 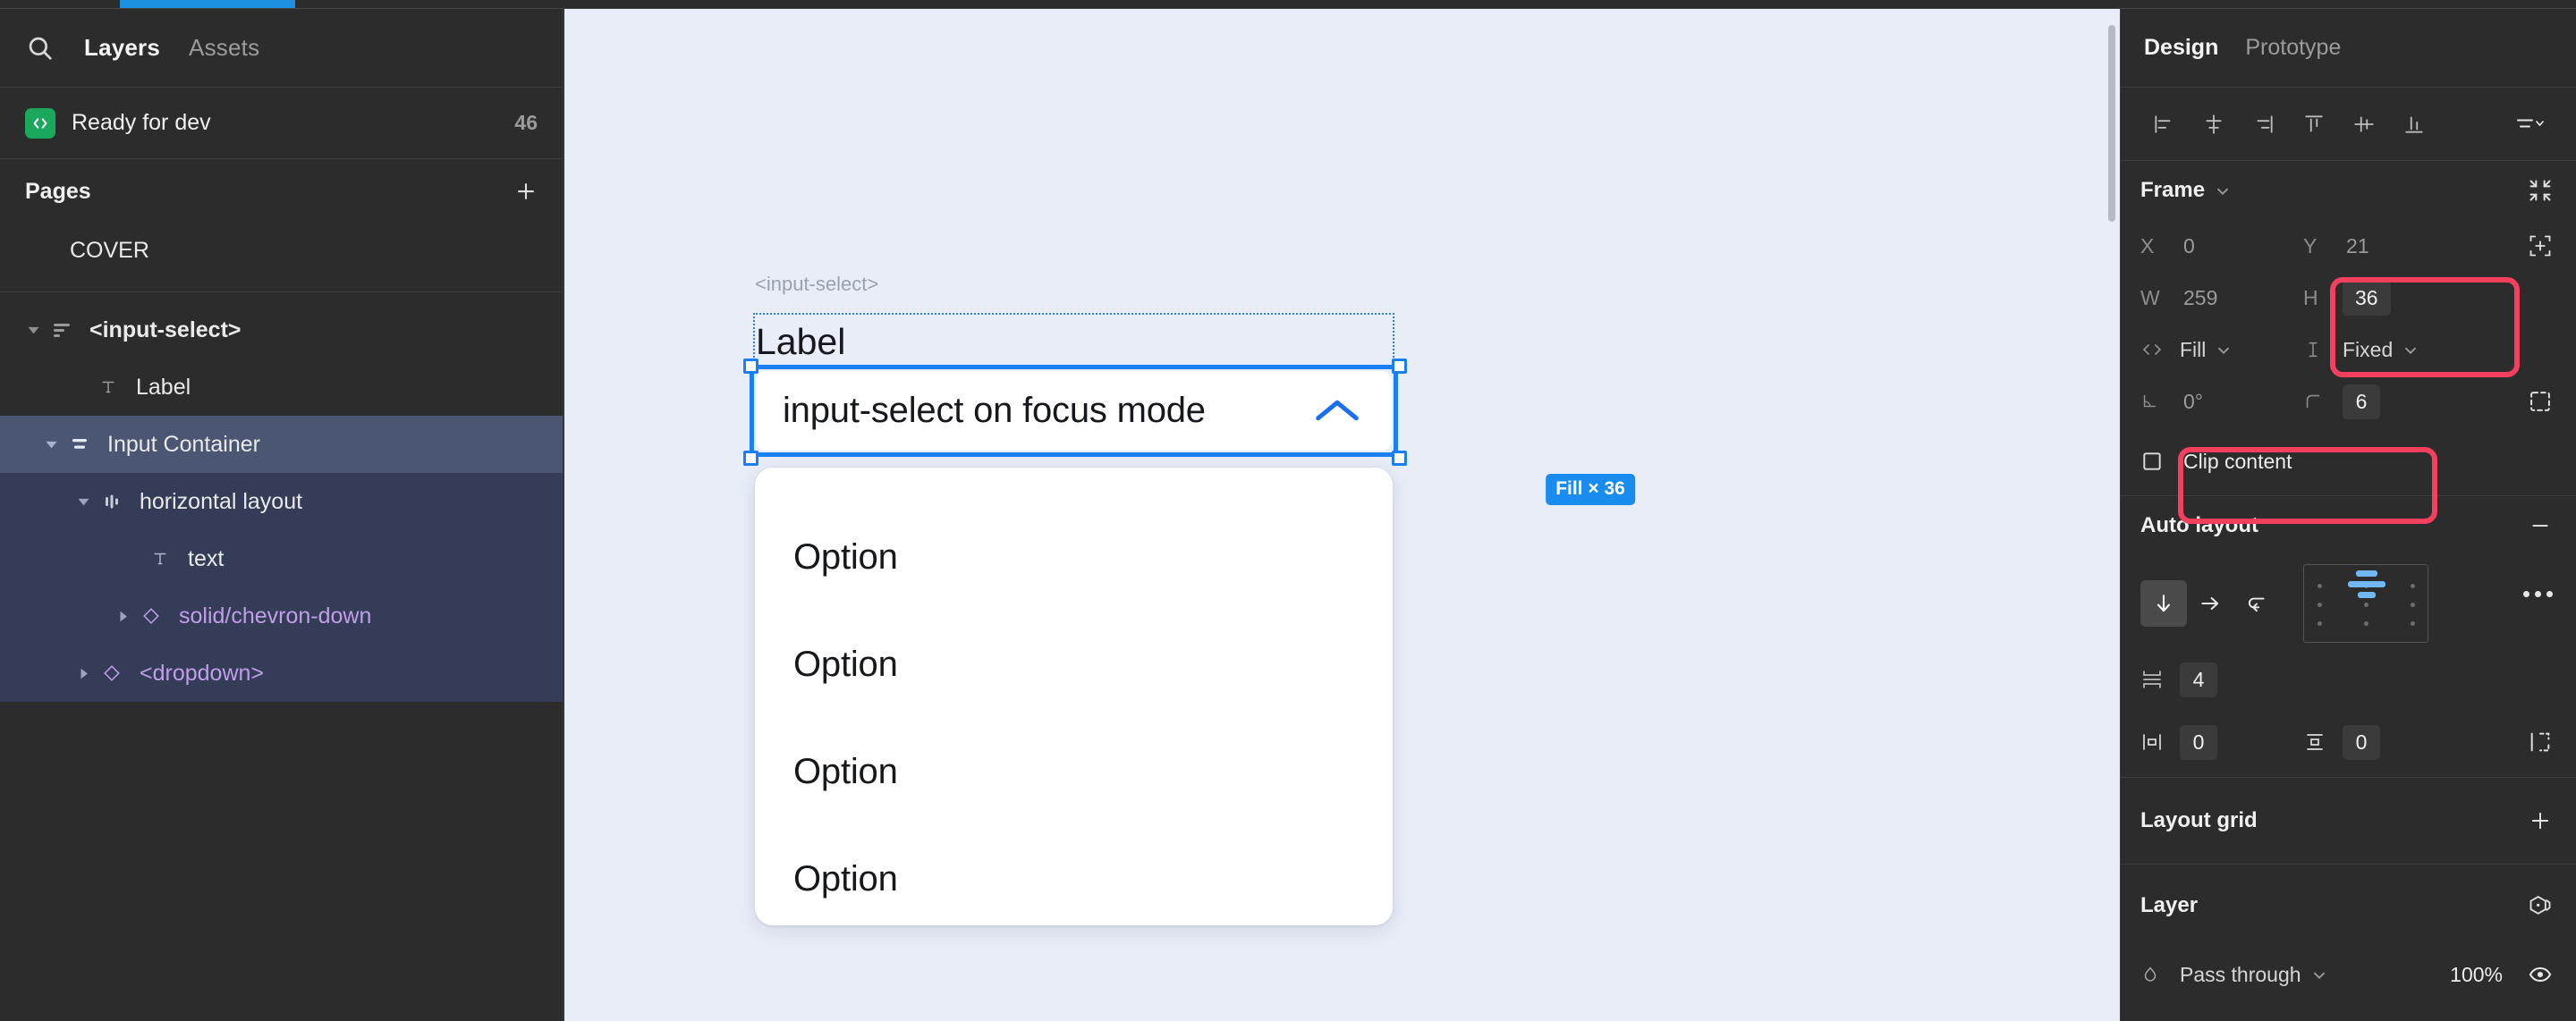 What do you see at coordinates (2414, 124) in the screenshot?
I see `align-bottom-icon` at bounding box center [2414, 124].